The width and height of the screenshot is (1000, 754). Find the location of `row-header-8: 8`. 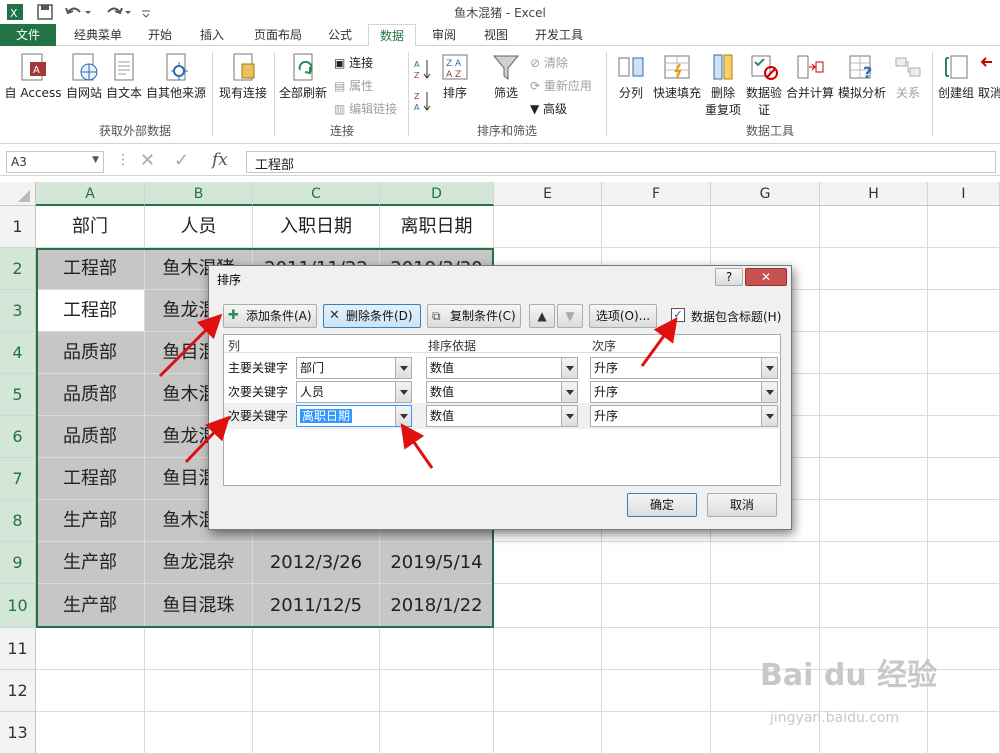

row-header-8: 8 is located at coordinates (18, 521).